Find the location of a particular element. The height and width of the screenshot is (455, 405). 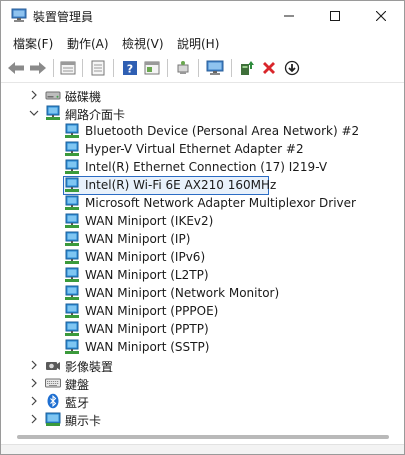

forward-arrow-icon is located at coordinates (38, 68).